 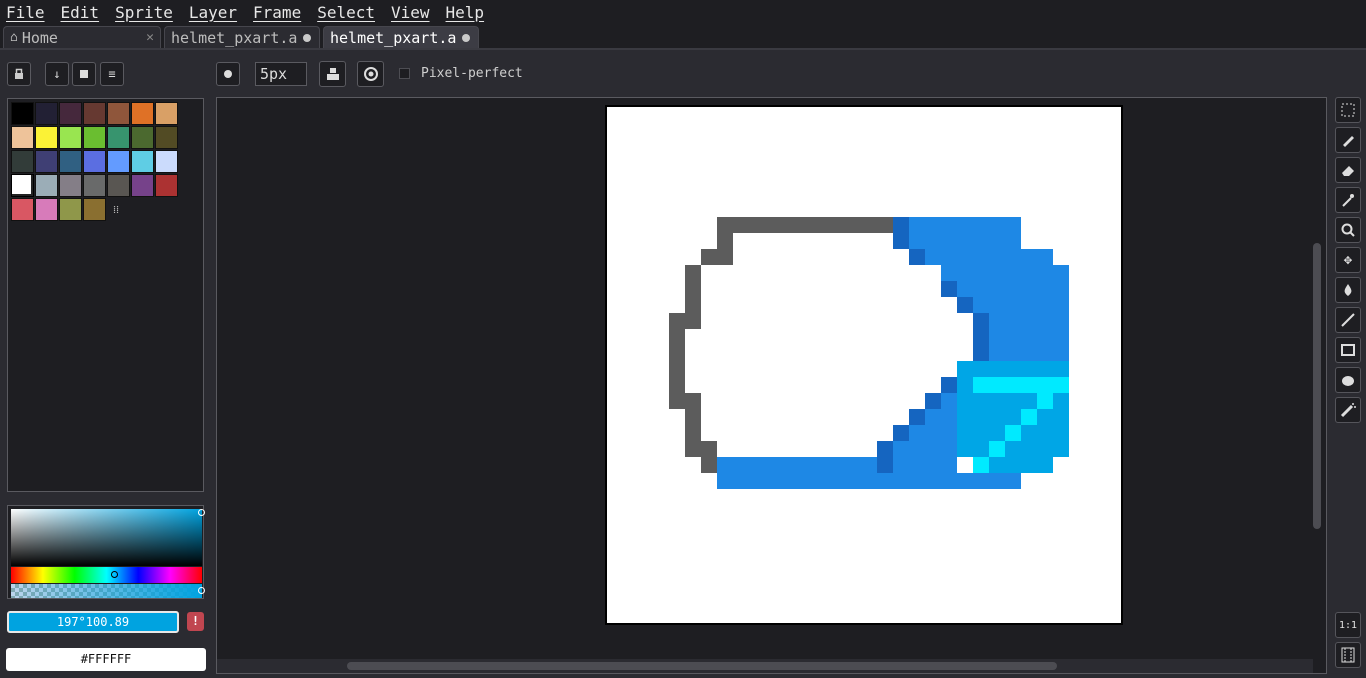 I want to click on marquee-icon, so click(x=1348, y=110).